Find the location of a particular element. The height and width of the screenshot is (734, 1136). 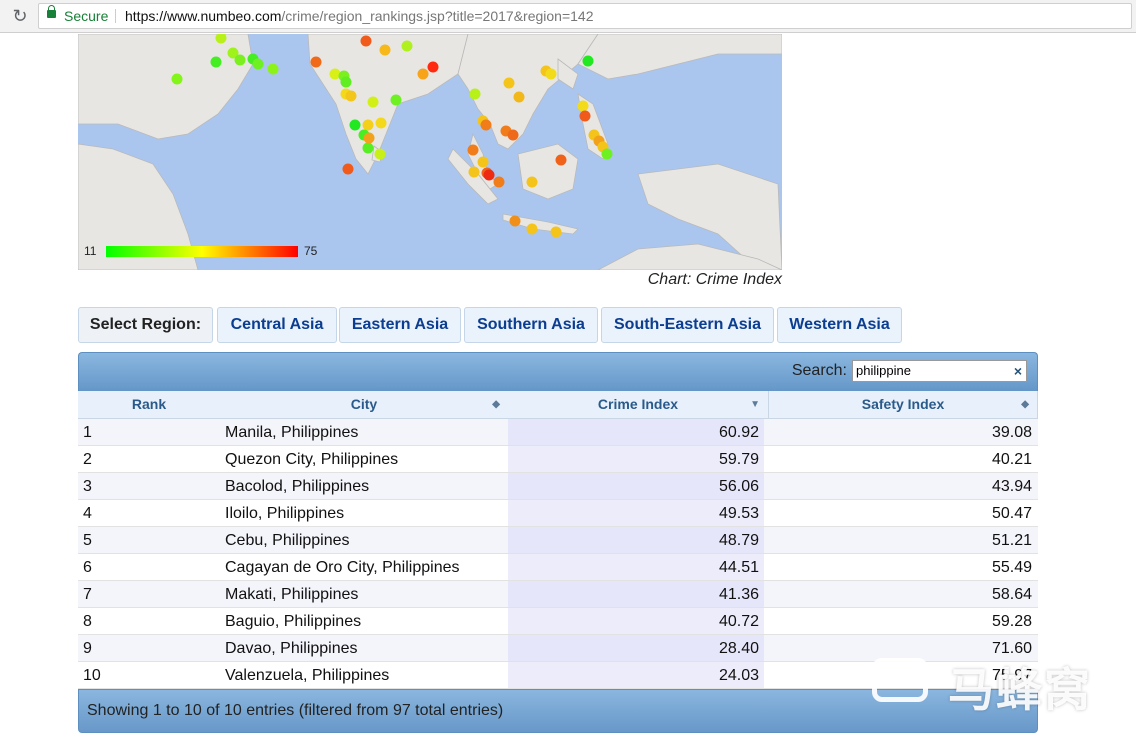

column-header-safety-label: Safety Index is located at coordinates (903, 404).